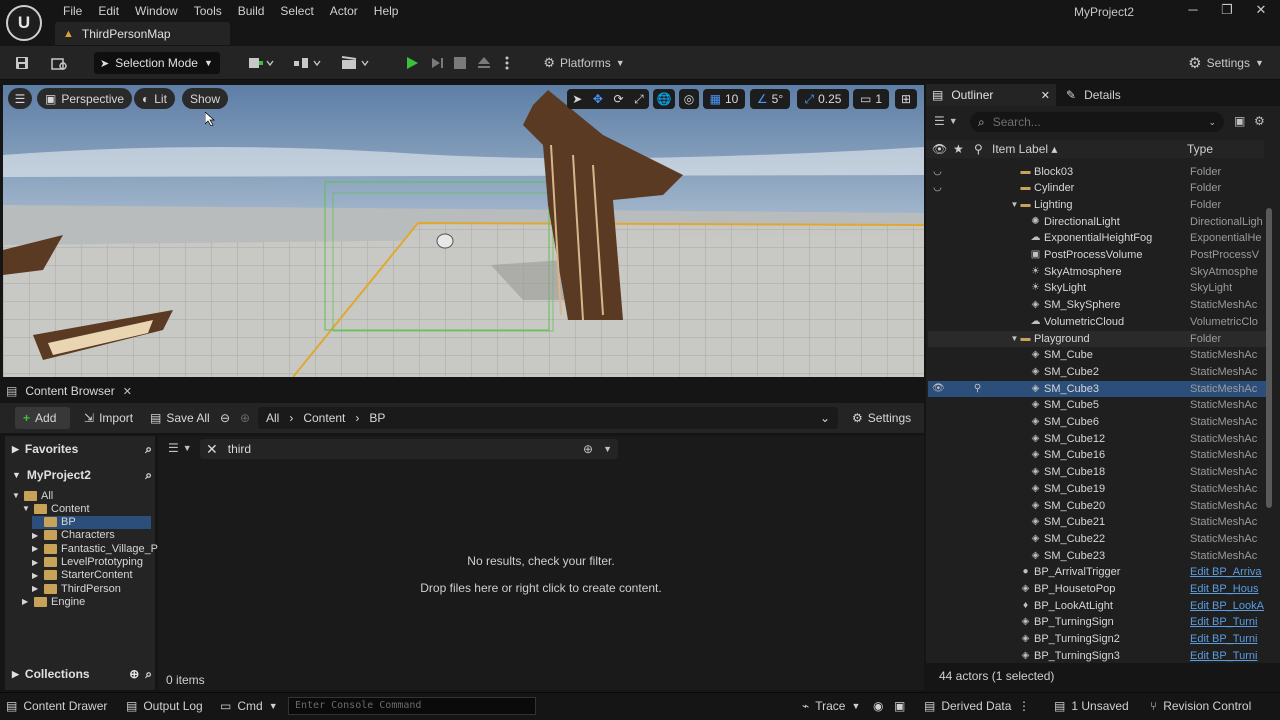  What do you see at coordinates (355, 63) in the screenshot?
I see `cinematics-button` at bounding box center [355, 63].